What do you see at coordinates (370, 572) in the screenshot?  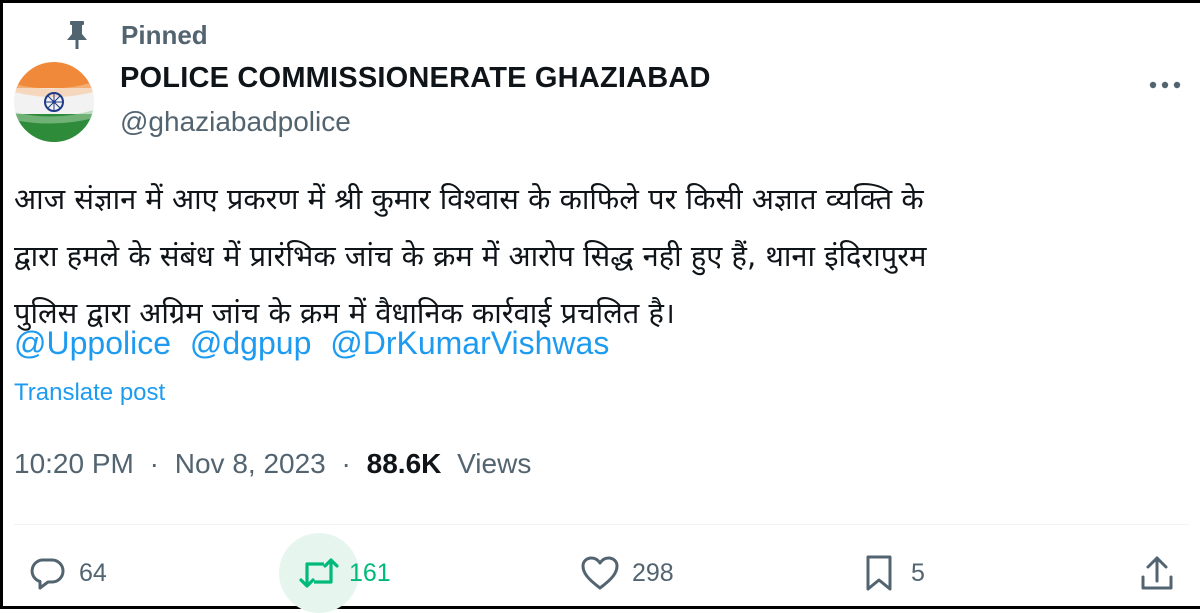 I see `repost-count: 161` at bounding box center [370, 572].